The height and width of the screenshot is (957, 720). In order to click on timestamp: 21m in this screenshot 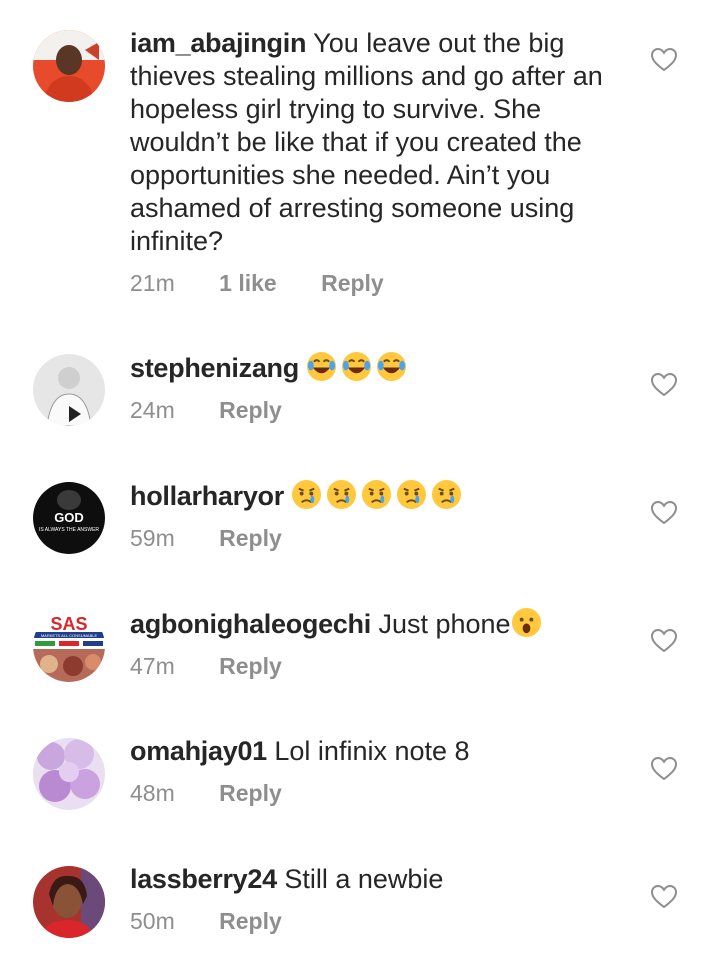, I will do `click(152, 283)`.